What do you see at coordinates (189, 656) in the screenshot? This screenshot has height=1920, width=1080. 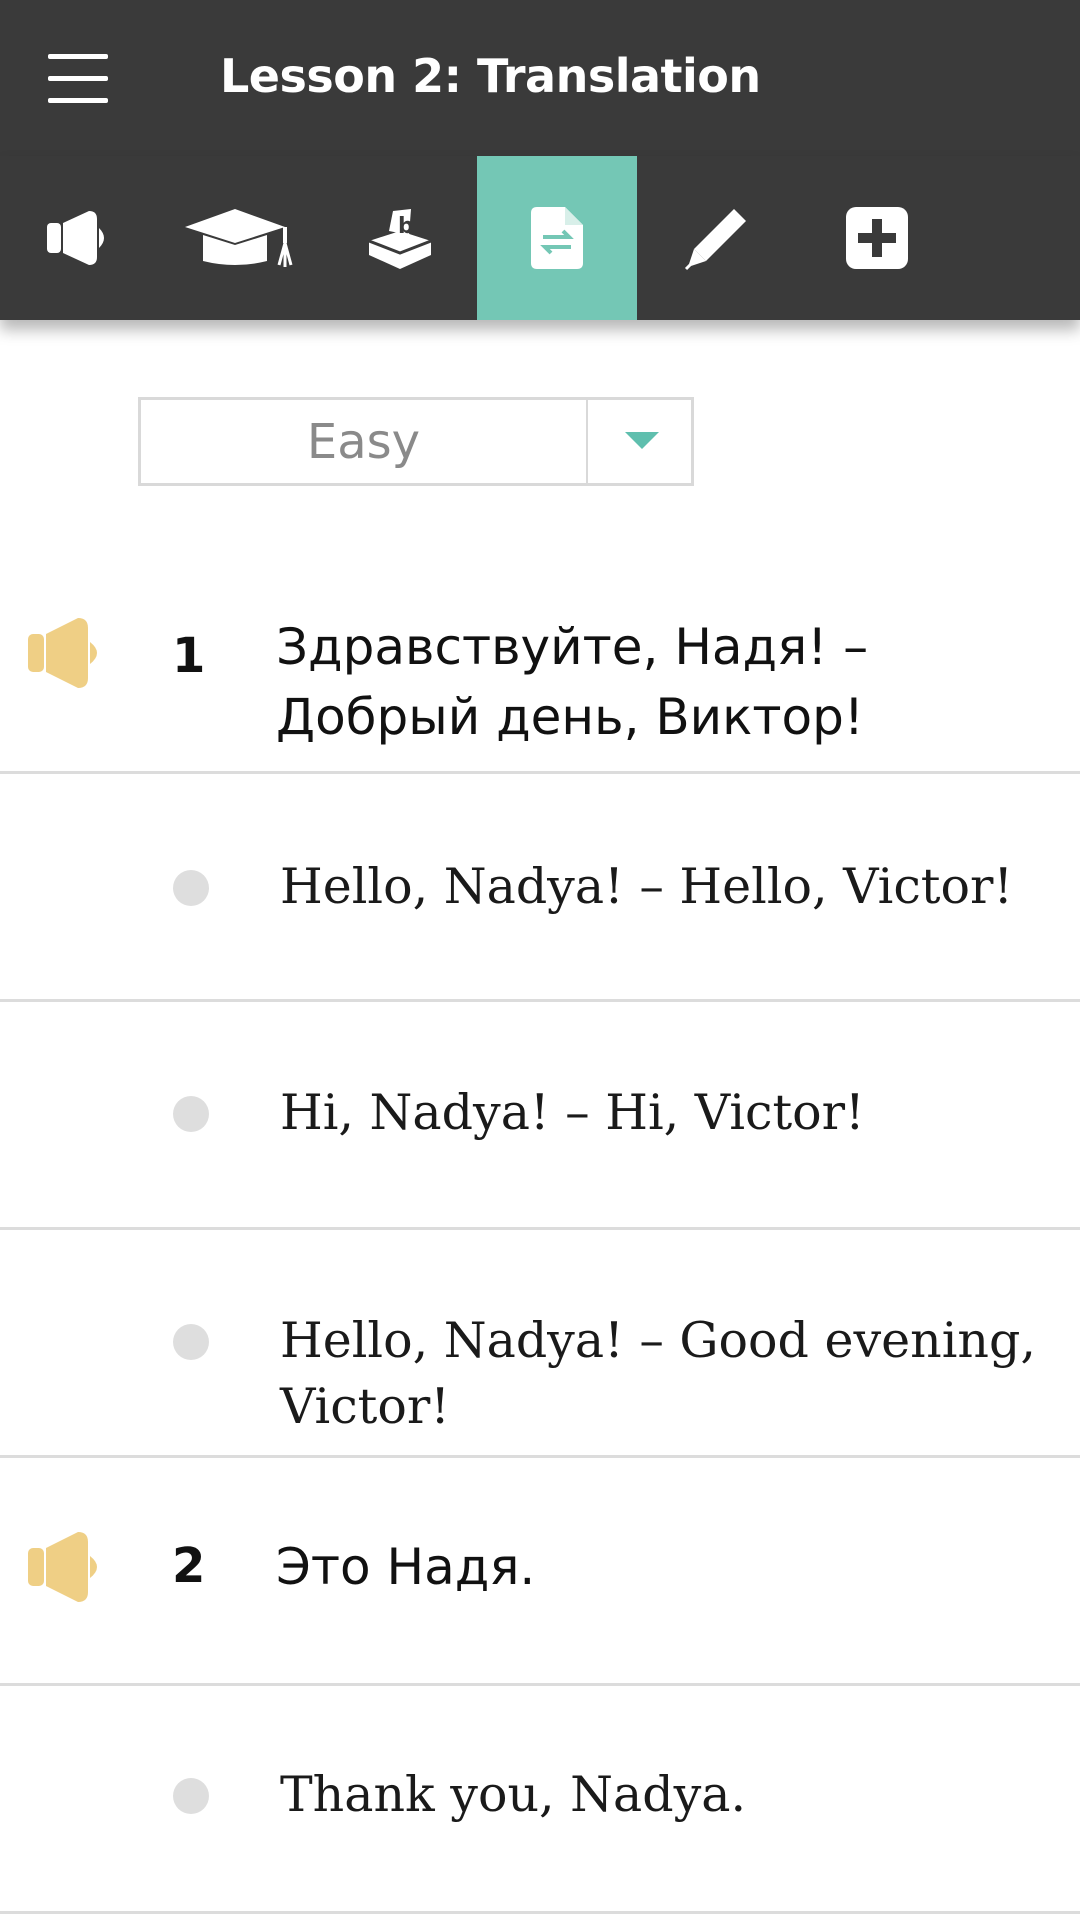 I see `phrase-number: 1` at bounding box center [189, 656].